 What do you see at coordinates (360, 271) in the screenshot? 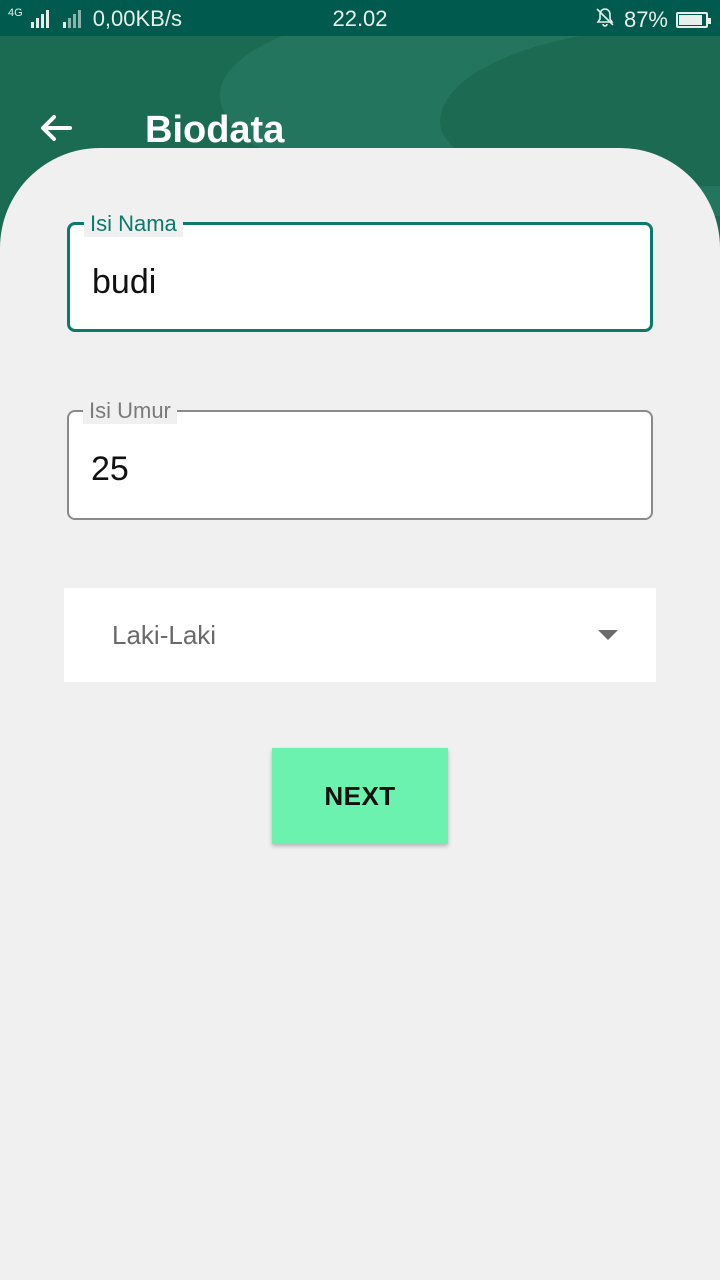
I see `name-field: Isi Nama budi` at bounding box center [360, 271].